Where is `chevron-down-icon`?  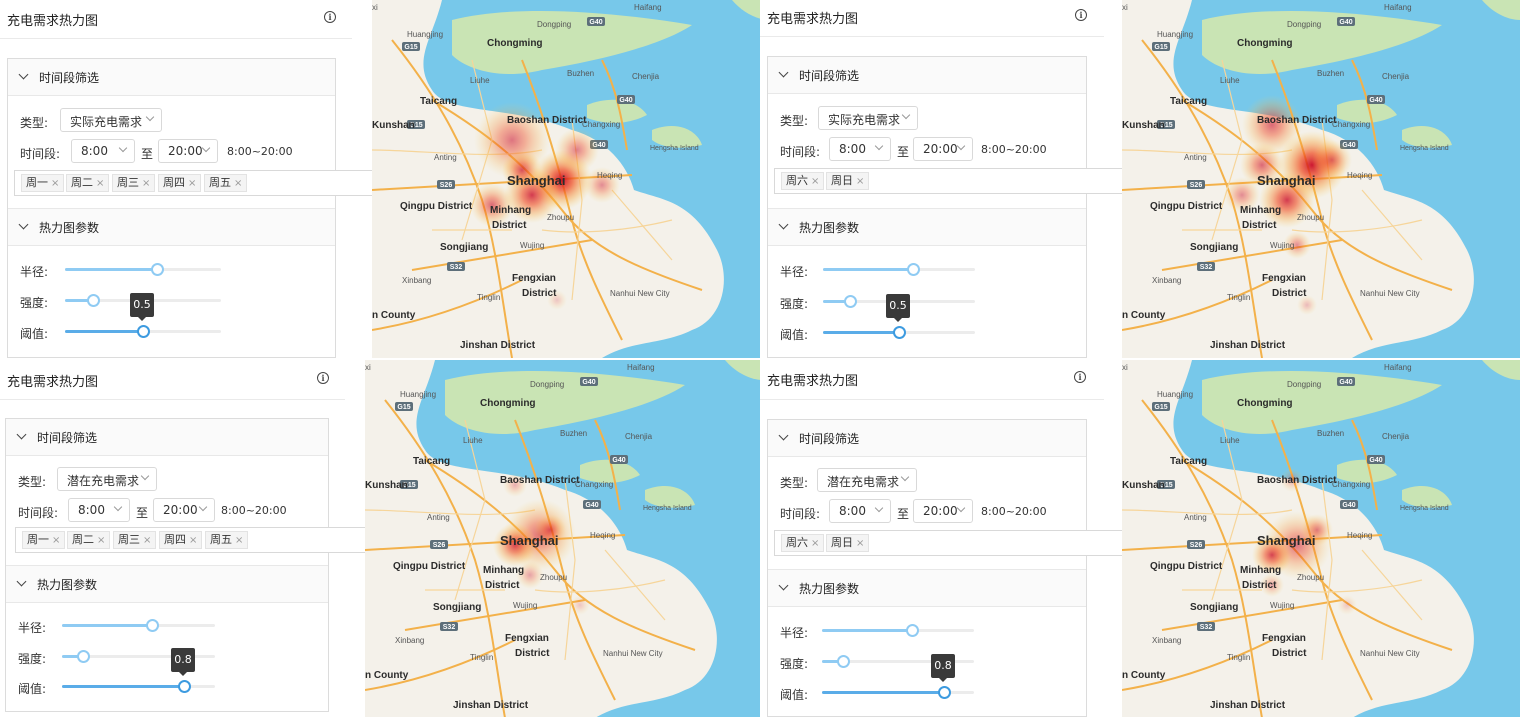
chevron-down-icon is located at coordinates (123, 148).